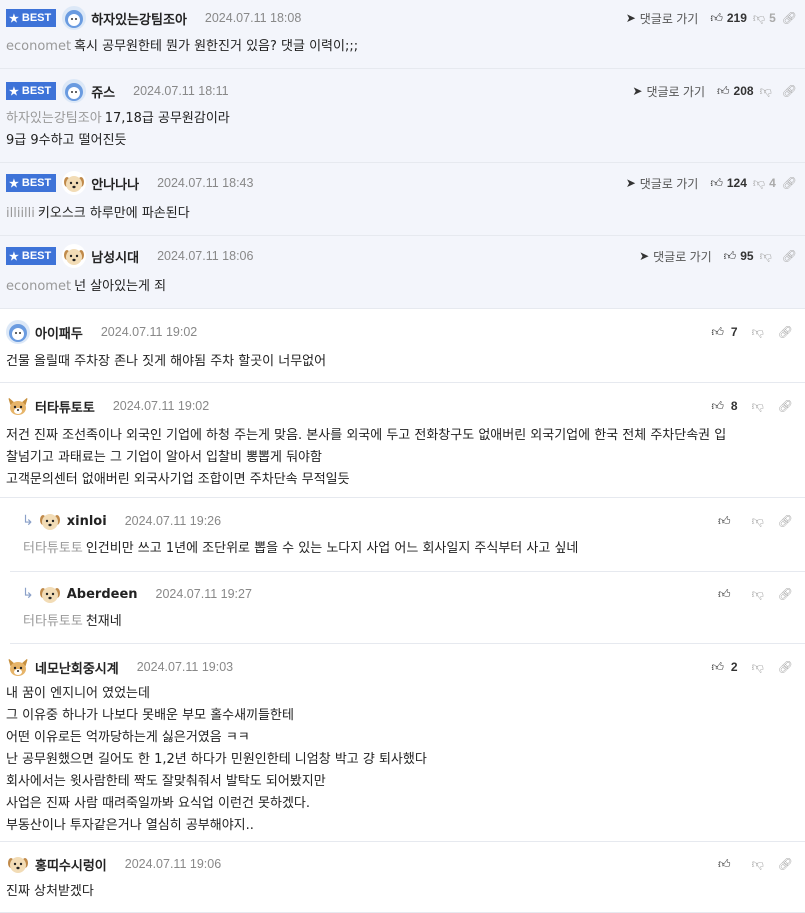 This screenshot has height=913, width=805. Describe the element at coordinates (764, 183) in the screenshot. I see `downvote-button: 👎︎ 4` at that location.